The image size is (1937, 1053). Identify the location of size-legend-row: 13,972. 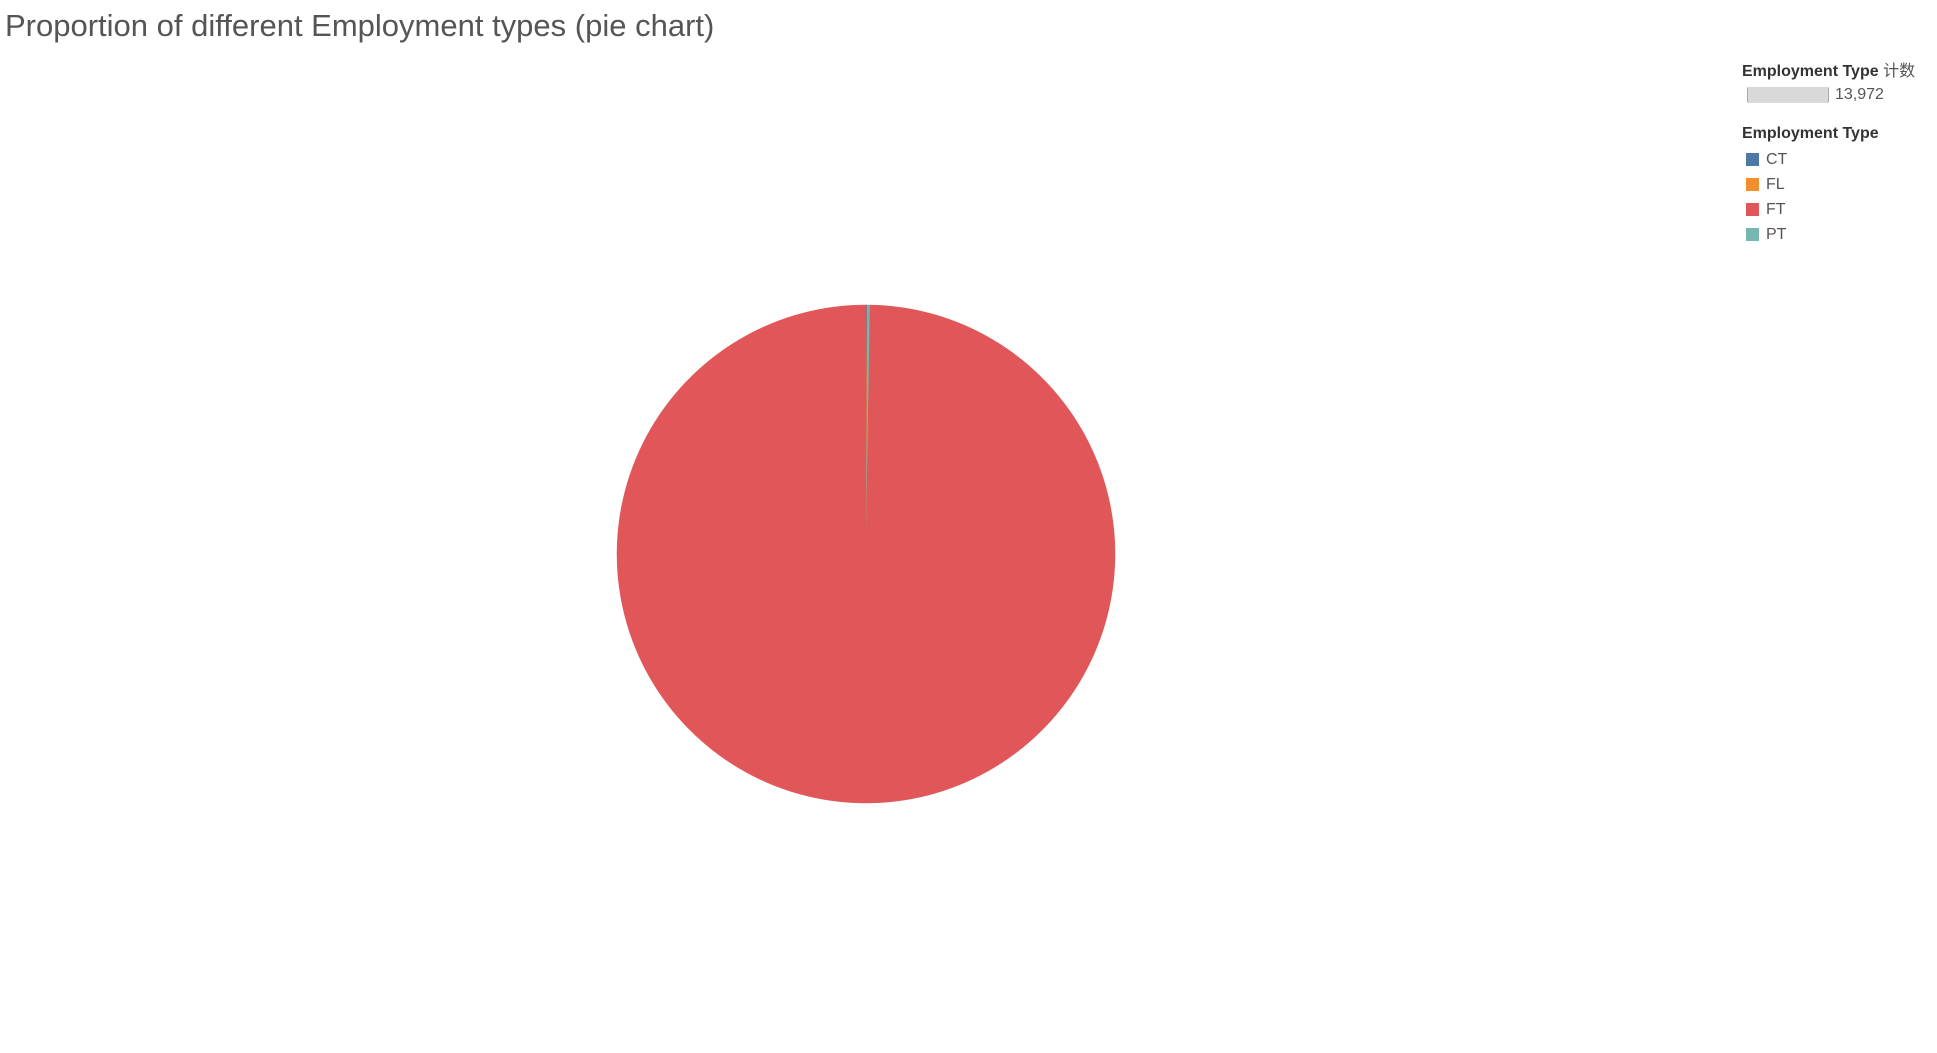
(1837, 95).